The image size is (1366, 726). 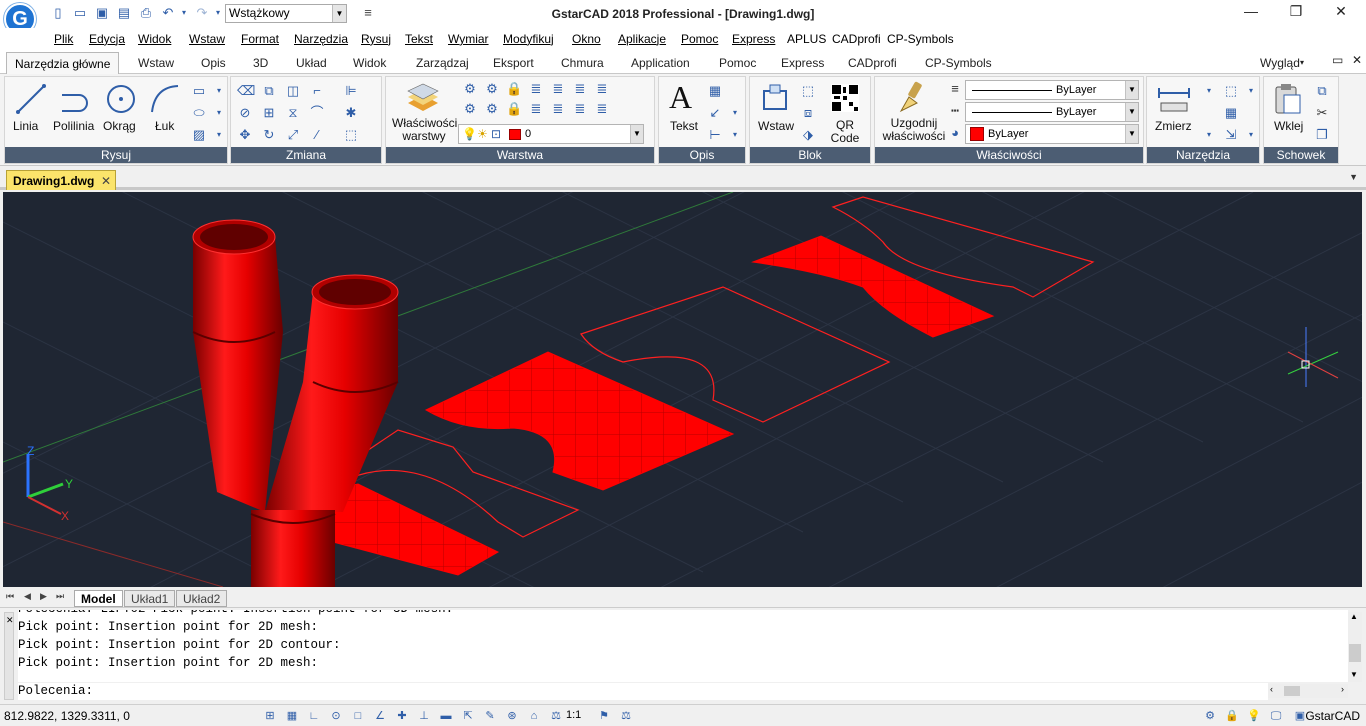 I want to click on qr-code-icon, so click(x=845, y=98).